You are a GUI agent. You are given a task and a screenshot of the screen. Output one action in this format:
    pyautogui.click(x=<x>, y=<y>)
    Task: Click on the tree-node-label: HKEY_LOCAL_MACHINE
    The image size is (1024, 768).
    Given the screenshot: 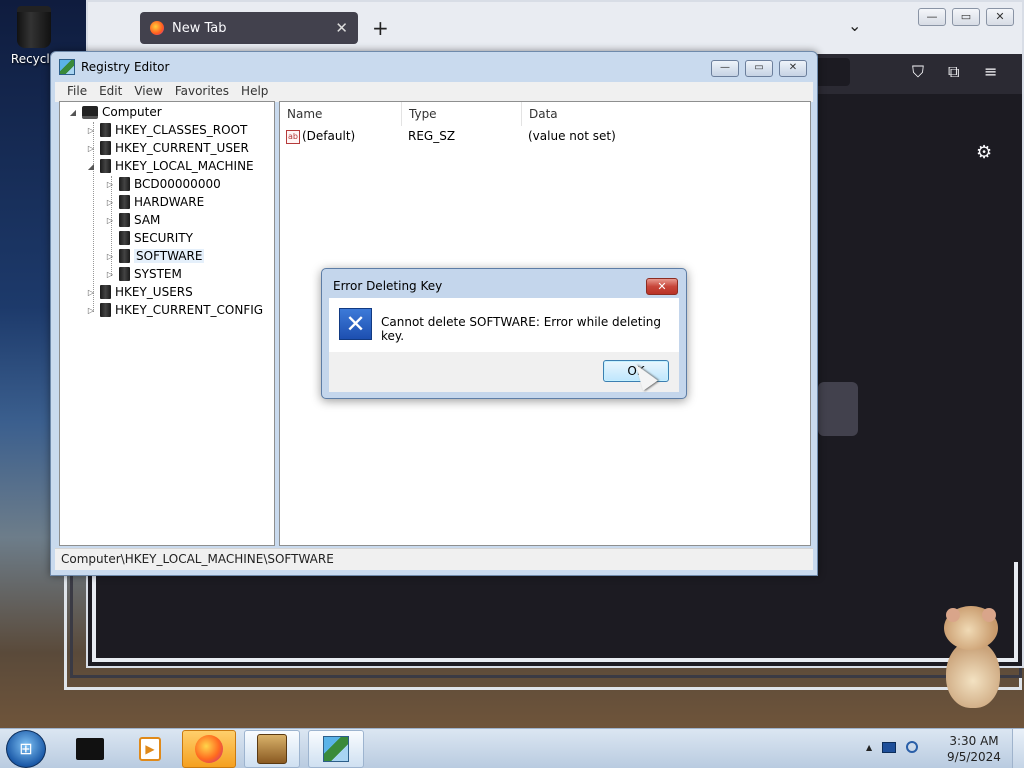 What is the action you would take?
    pyautogui.click(x=184, y=166)
    